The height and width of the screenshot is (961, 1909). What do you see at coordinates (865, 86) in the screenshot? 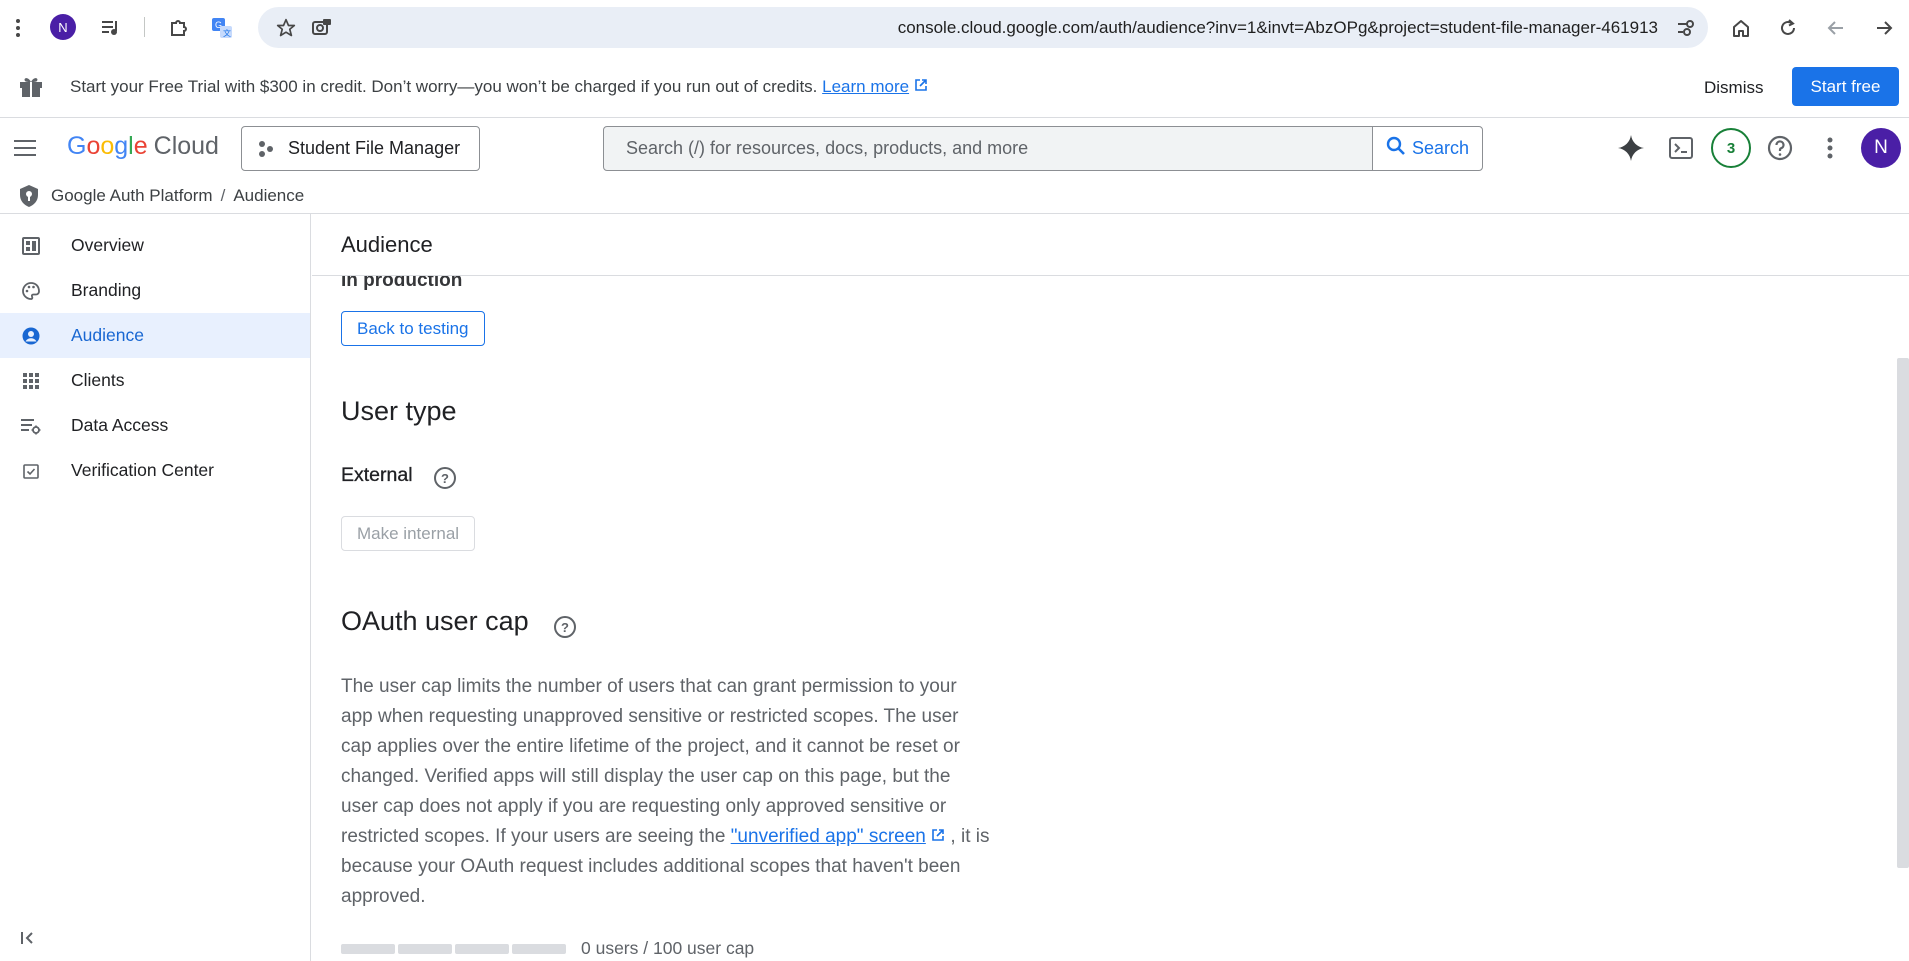
I see `learn-more-link: Learn more` at bounding box center [865, 86].